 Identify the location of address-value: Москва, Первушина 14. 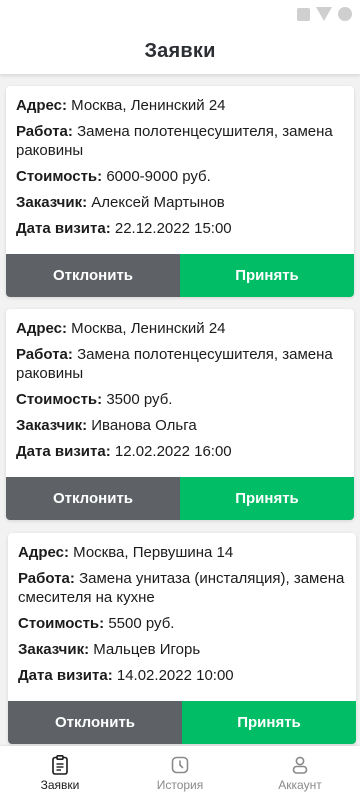
(153, 552).